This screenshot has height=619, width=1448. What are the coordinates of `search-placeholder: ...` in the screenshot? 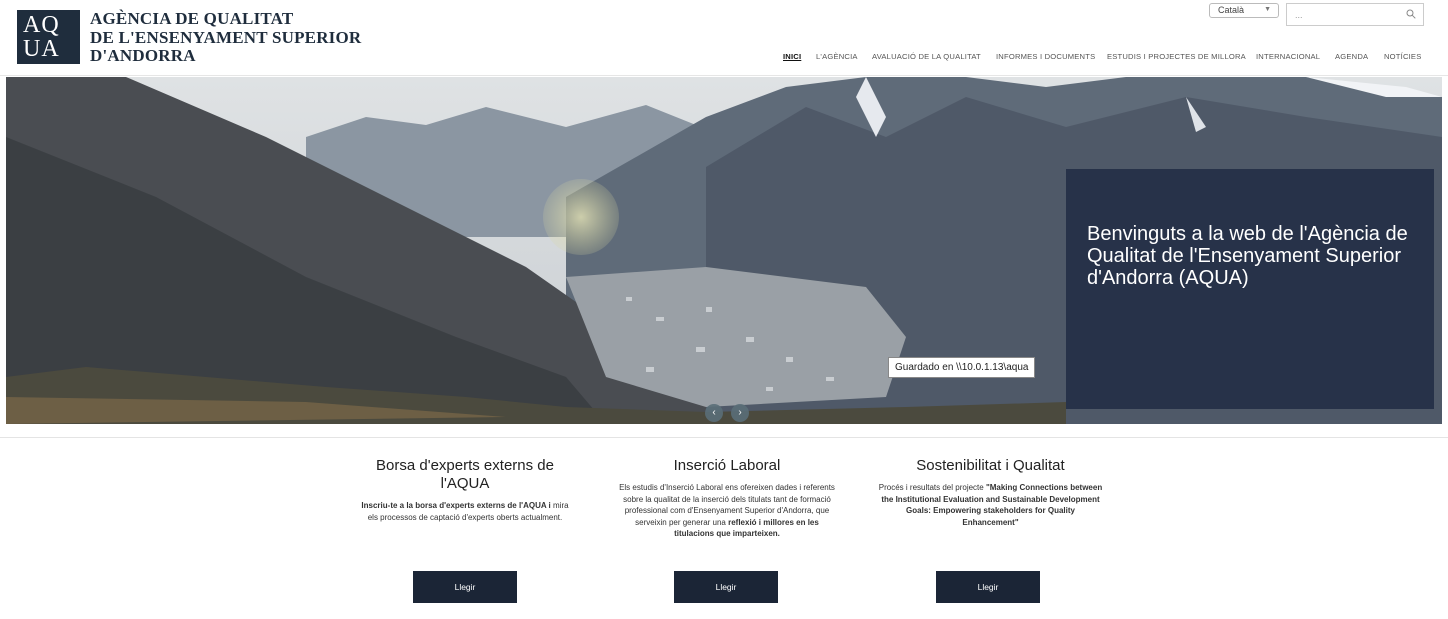 It's located at (1299, 15).